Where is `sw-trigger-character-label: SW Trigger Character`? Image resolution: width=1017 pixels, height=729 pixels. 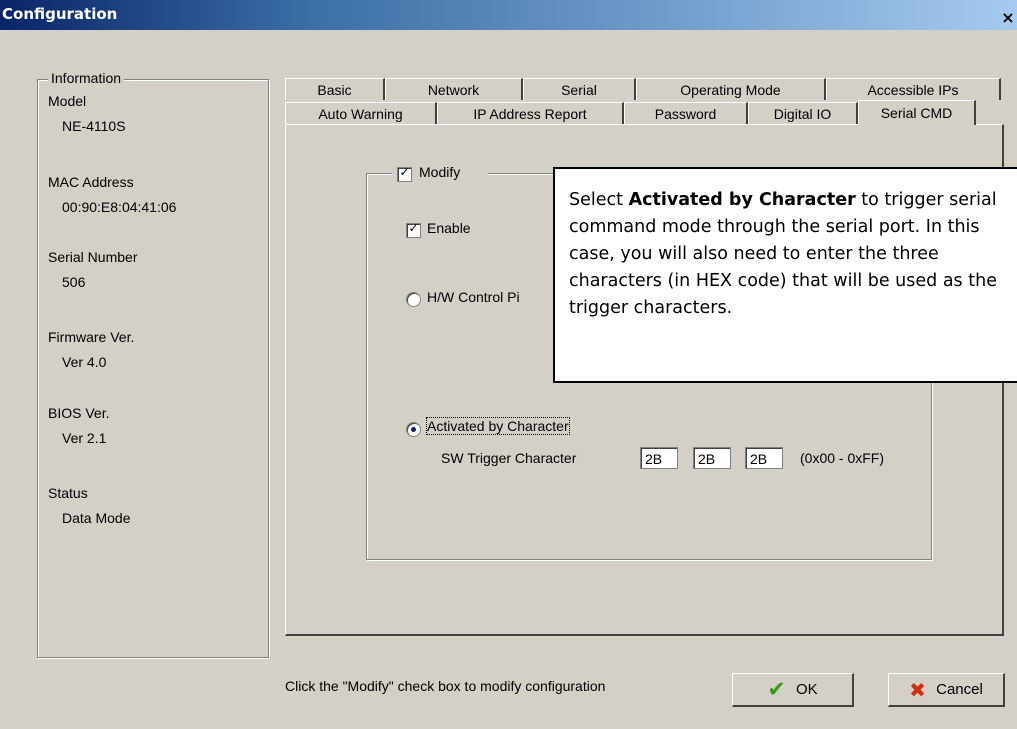 sw-trigger-character-label: SW Trigger Character is located at coordinates (509, 458).